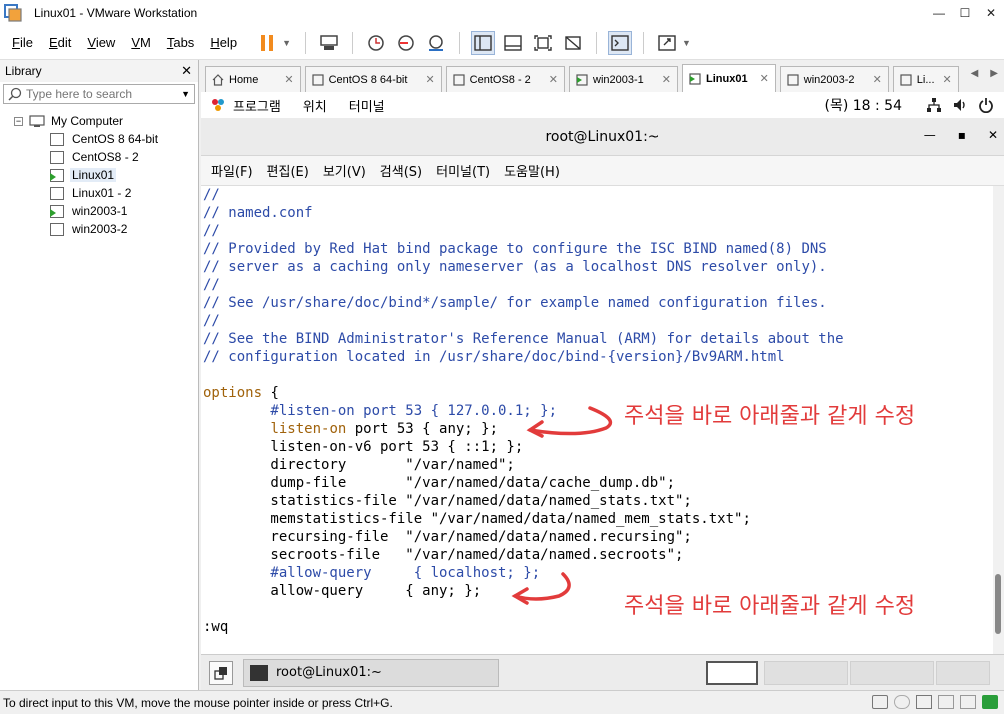 The height and width of the screenshot is (714, 1004). What do you see at coordinates (880, 702) in the screenshot?
I see `hard-disk-icon` at bounding box center [880, 702].